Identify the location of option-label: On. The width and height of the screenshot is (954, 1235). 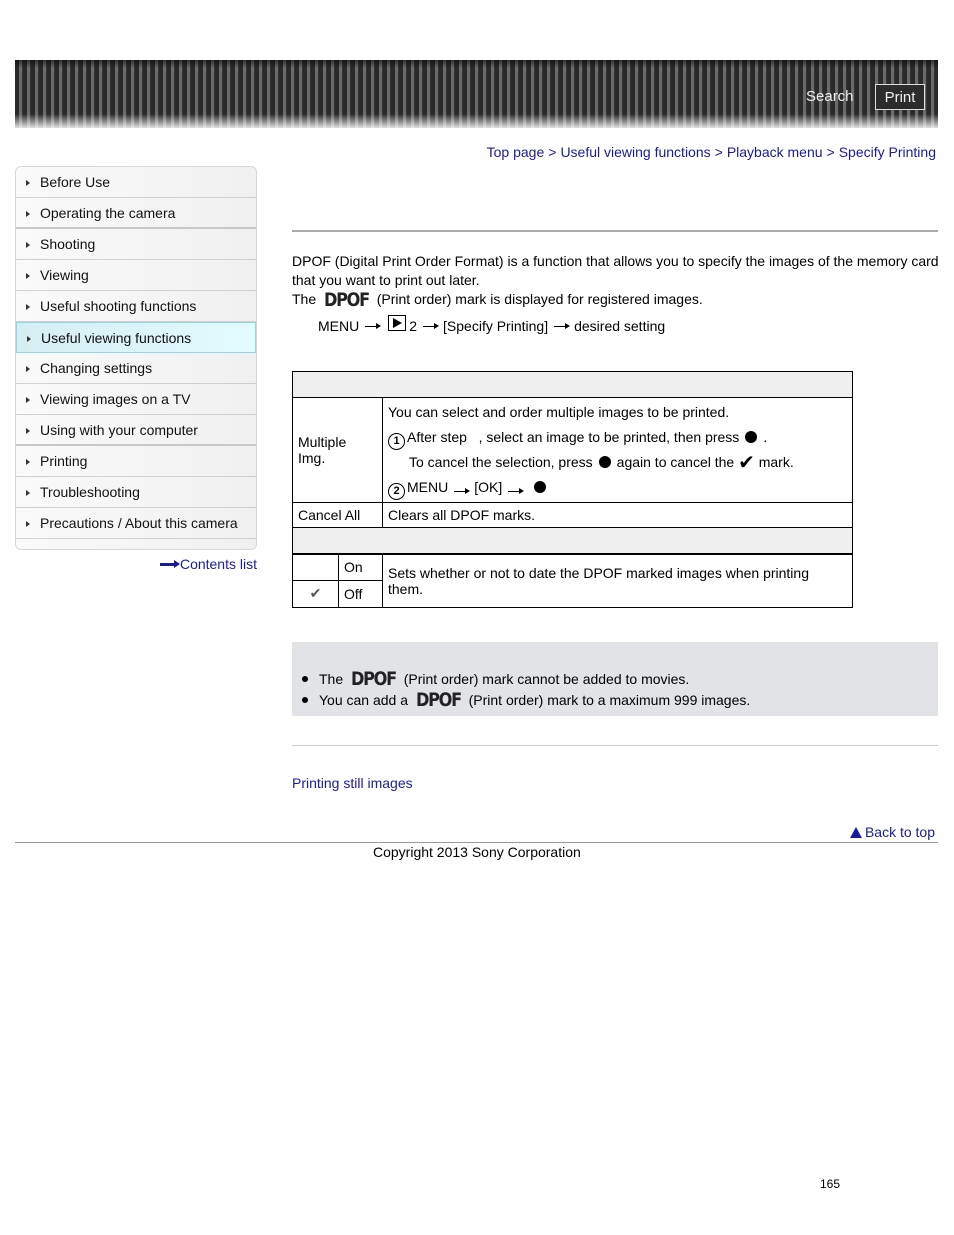
(360, 567).